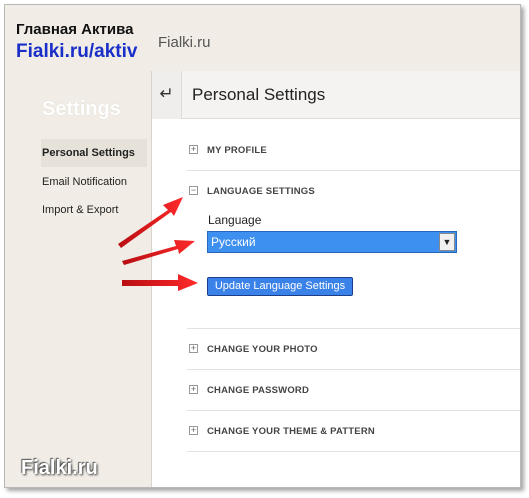  Describe the element at coordinates (261, 191) in the screenshot. I see `section-label: LANGUAGE SETTINGS` at that location.